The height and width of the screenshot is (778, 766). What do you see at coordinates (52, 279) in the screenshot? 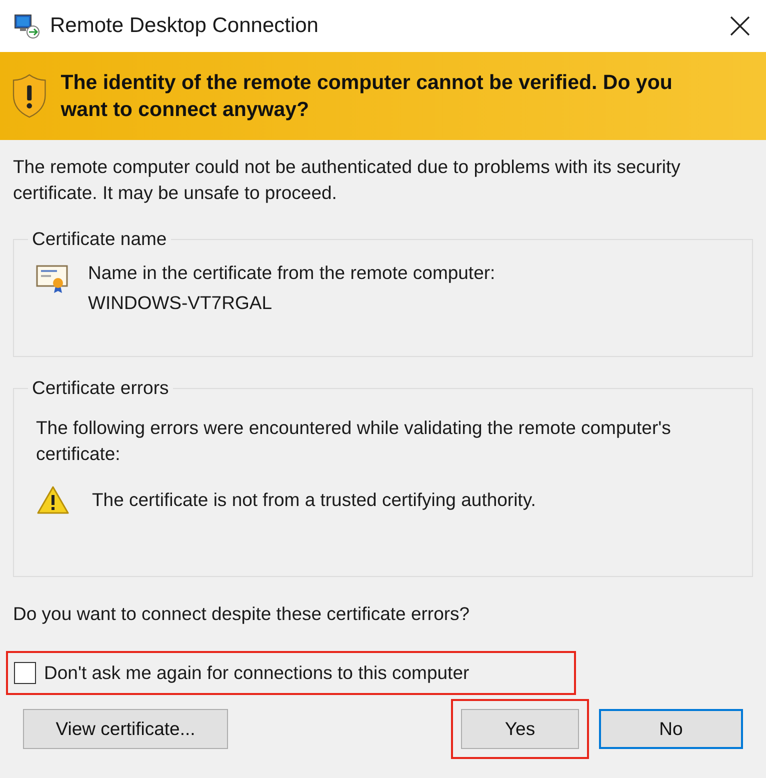
I see `certificate-icon` at bounding box center [52, 279].